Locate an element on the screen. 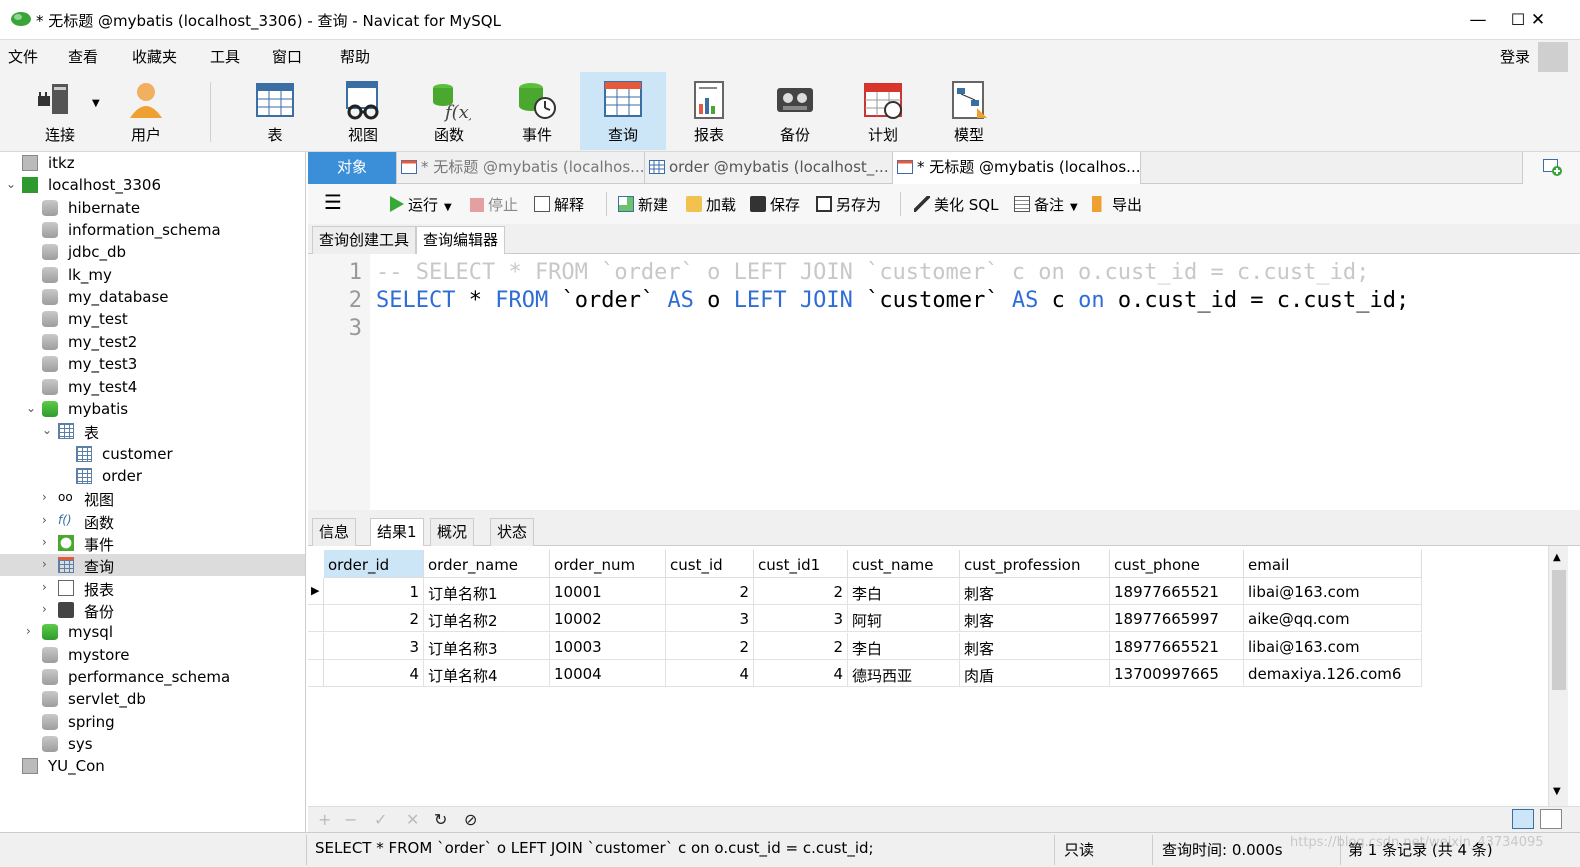 This screenshot has height=867, width=1580. toolbar-schedule-button: 计划 is located at coordinates (883, 111).